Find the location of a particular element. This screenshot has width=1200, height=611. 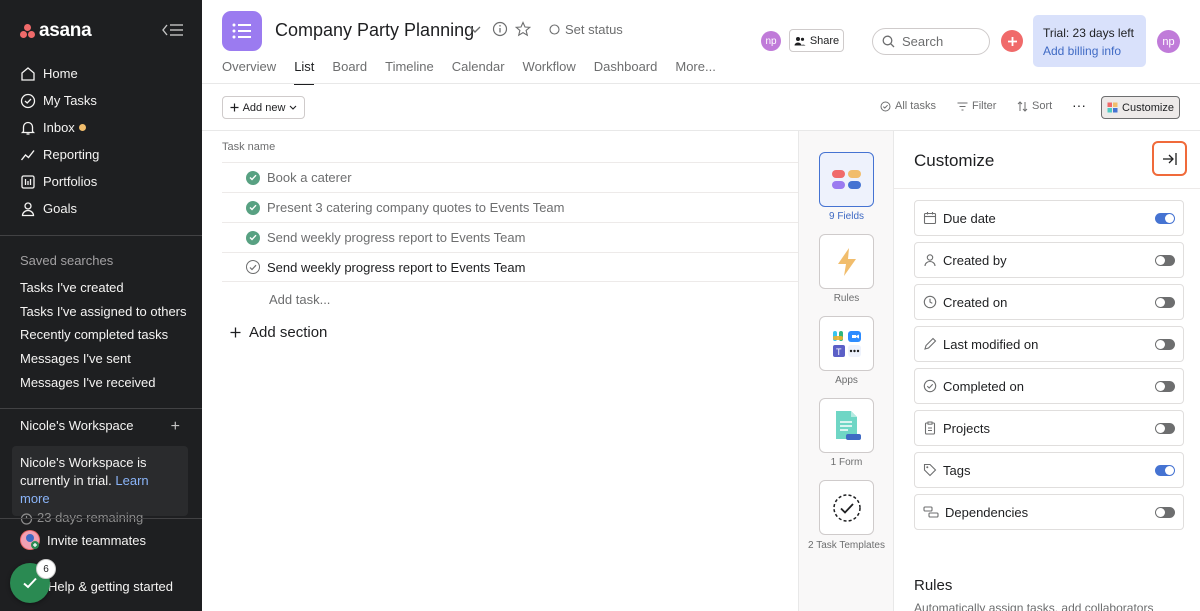

close-panel-button is located at coordinates (1169, 158).